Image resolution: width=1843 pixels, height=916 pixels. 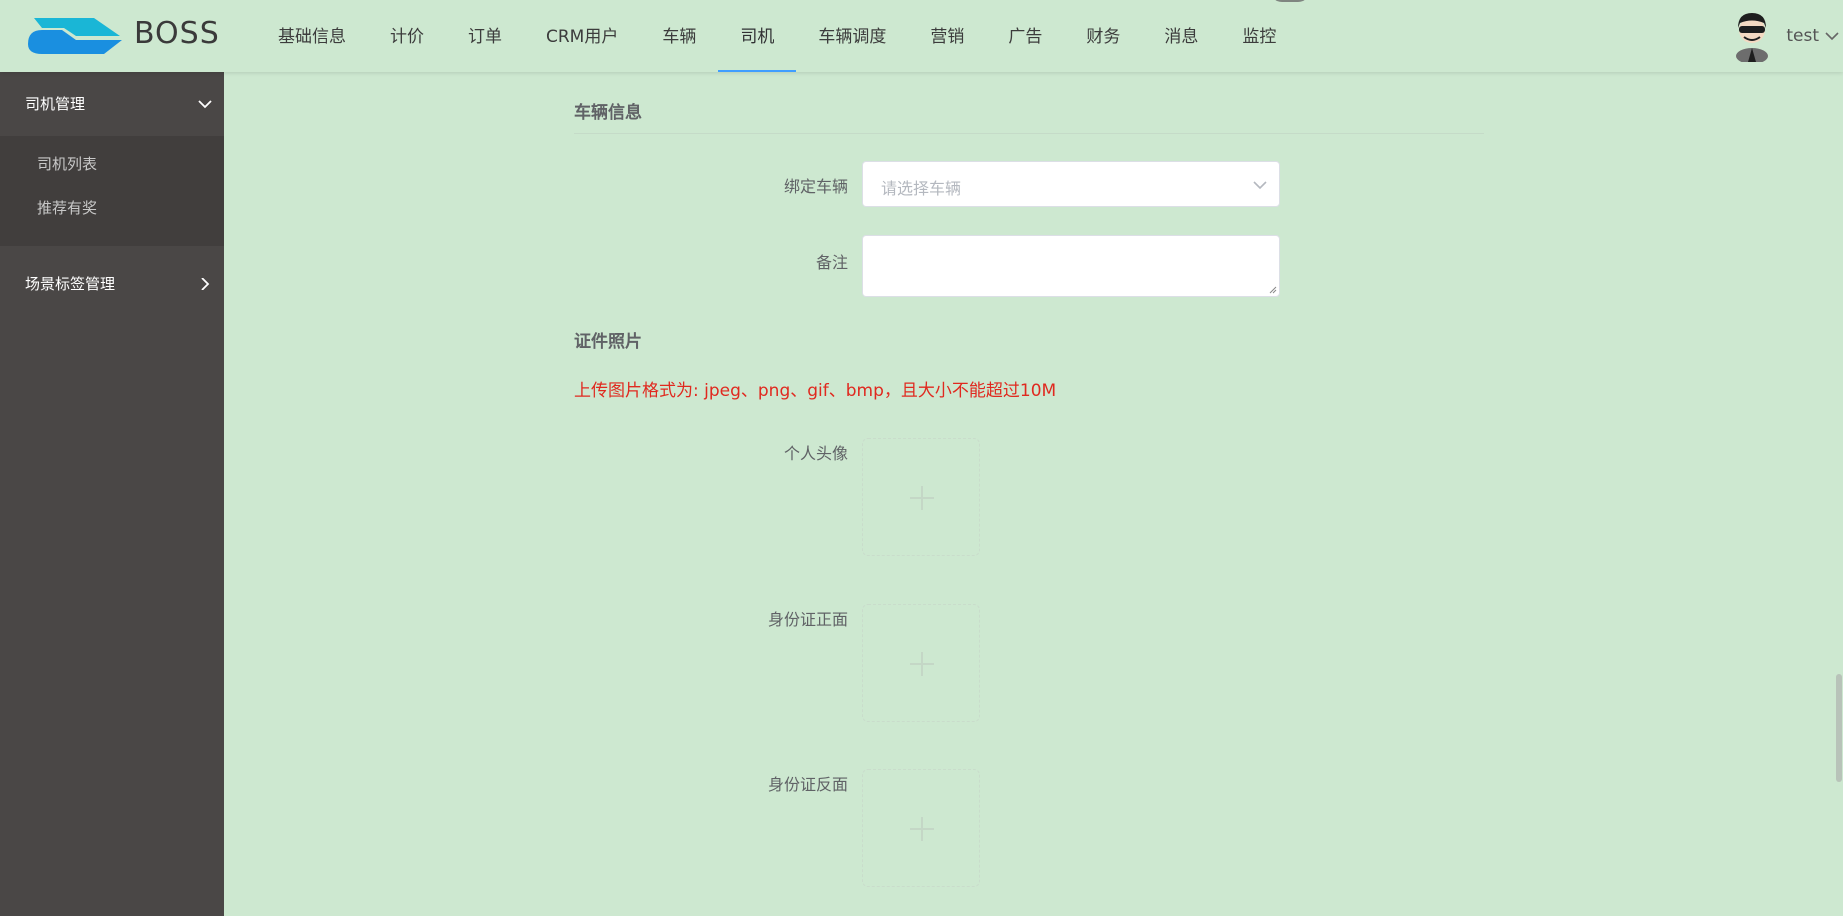 What do you see at coordinates (112, 104) in the screenshot?
I see `sidebar-group-driver-management: 司机管理` at bounding box center [112, 104].